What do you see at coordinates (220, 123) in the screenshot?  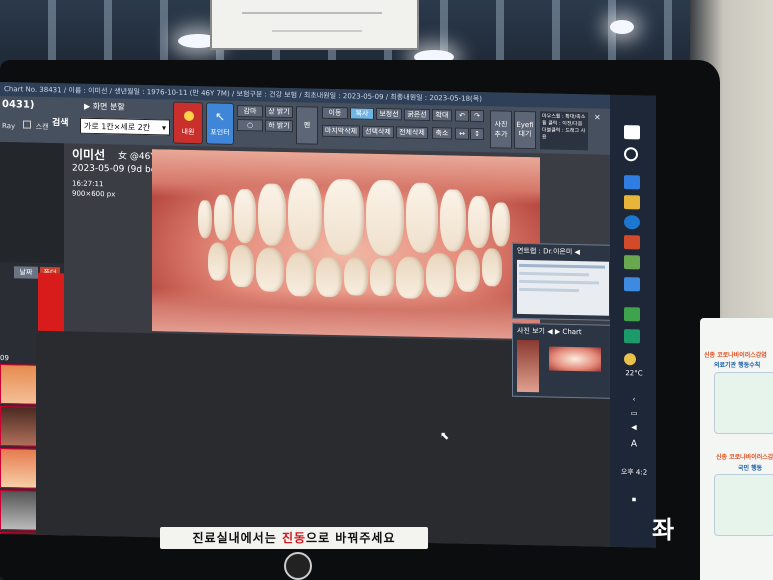 I see `pointer-button: ↖ 포인터` at bounding box center [220, 123].